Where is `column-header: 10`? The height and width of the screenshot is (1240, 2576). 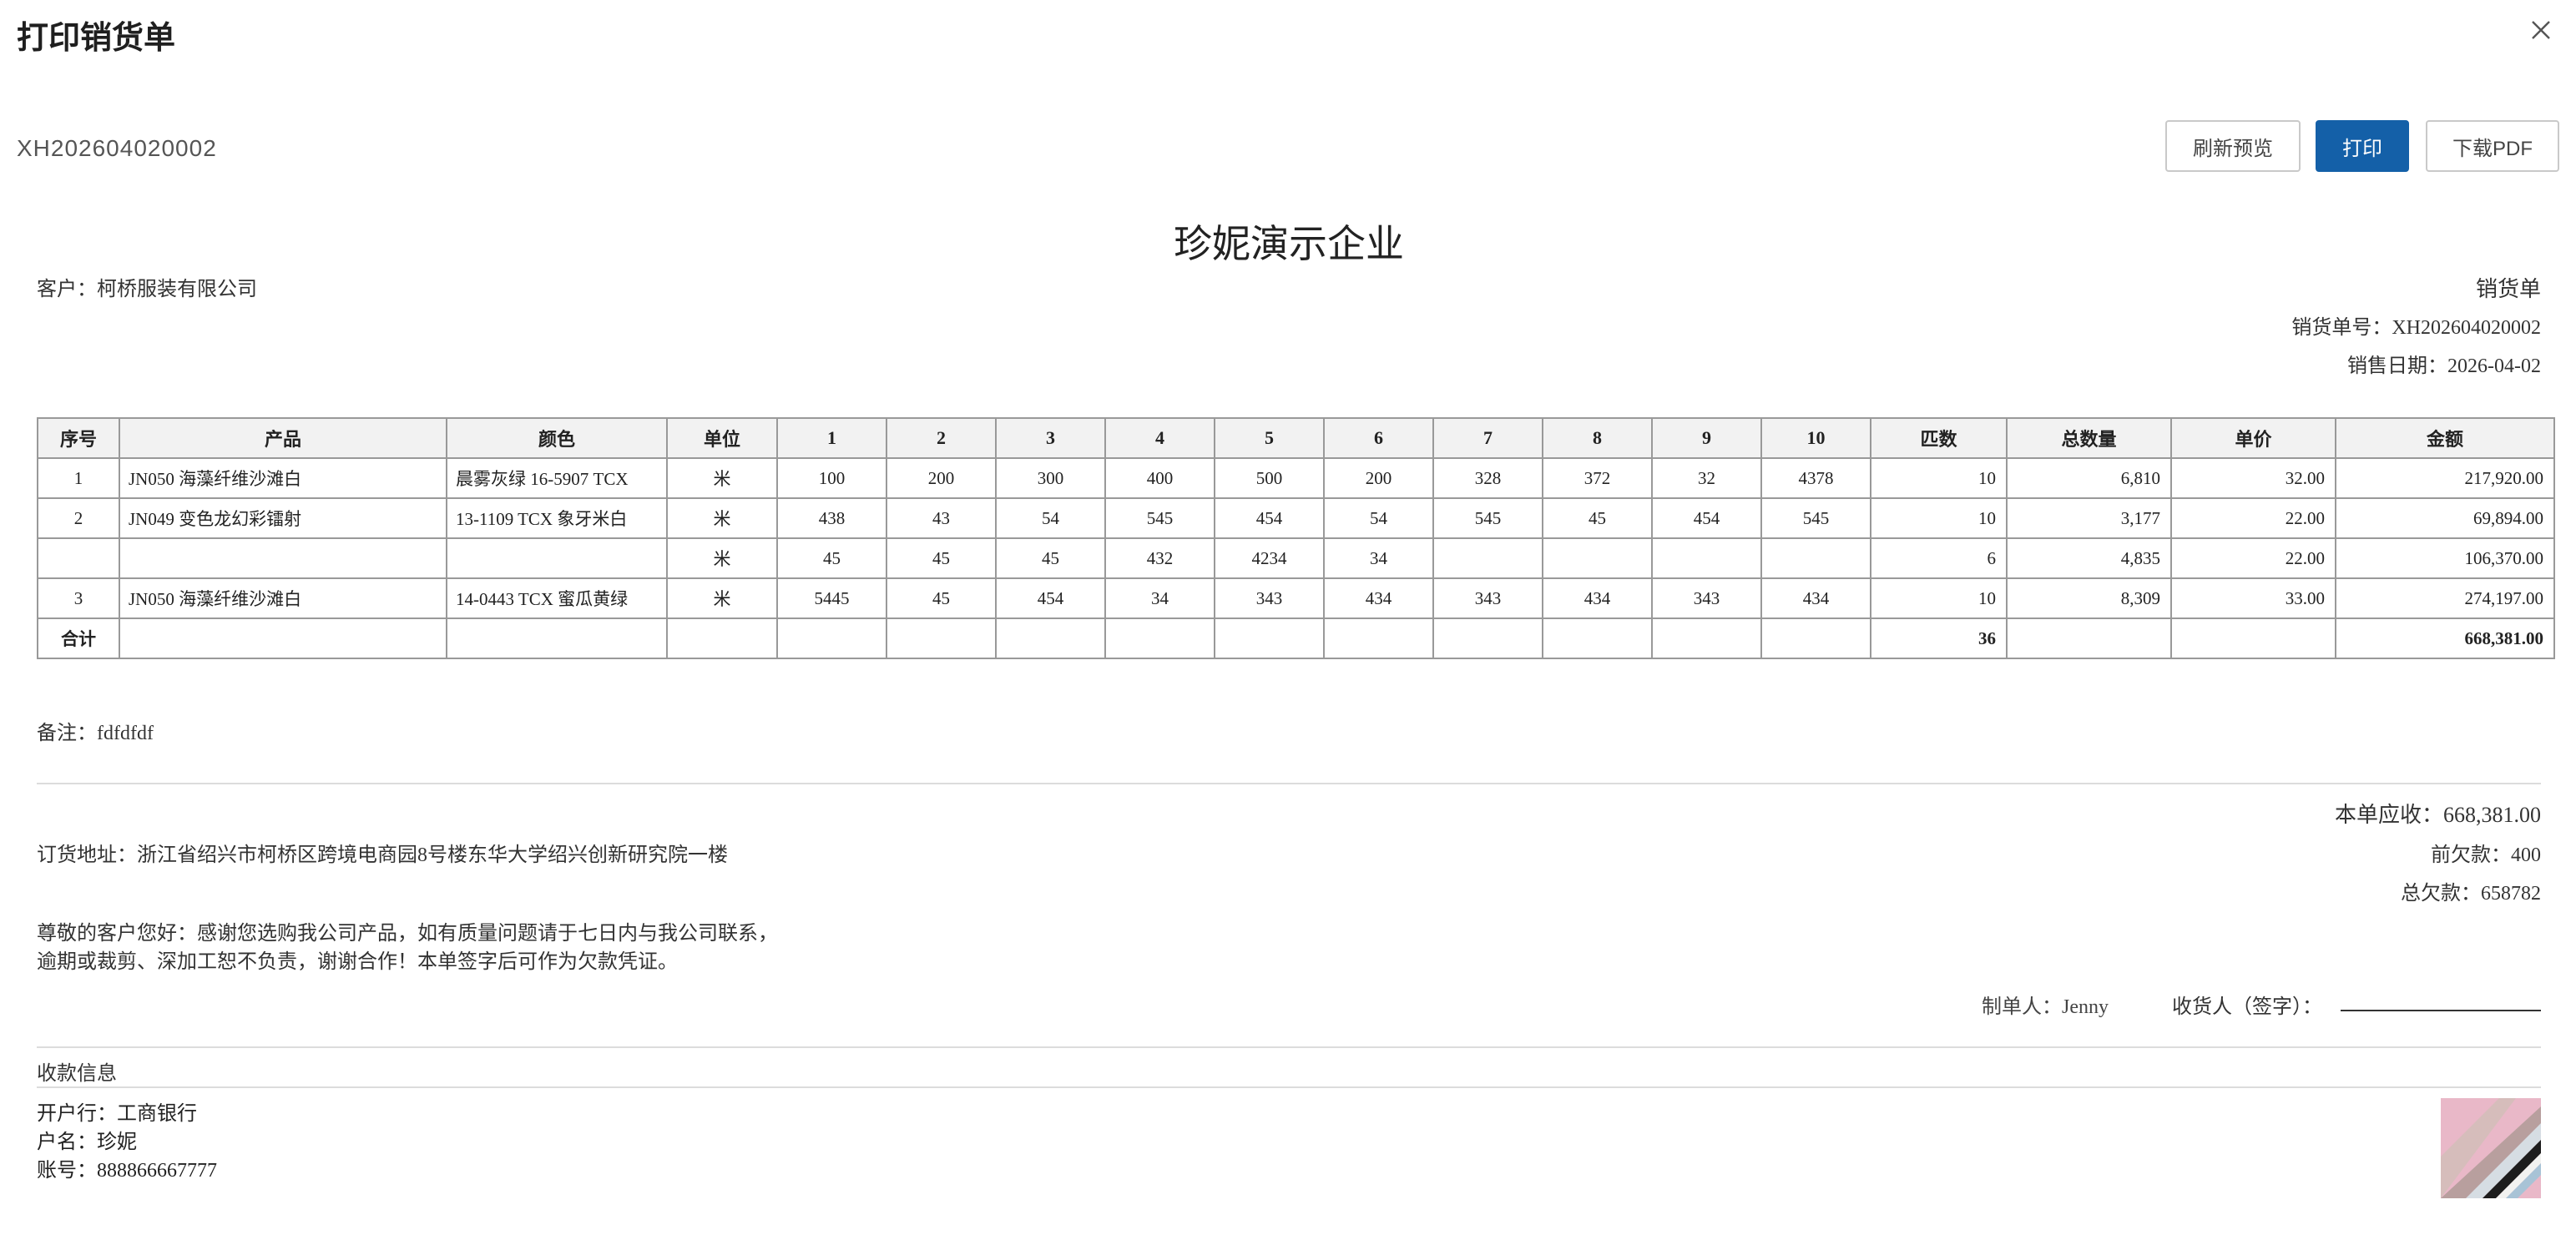 column-header: 10 is located at coordinates (1815, 438).